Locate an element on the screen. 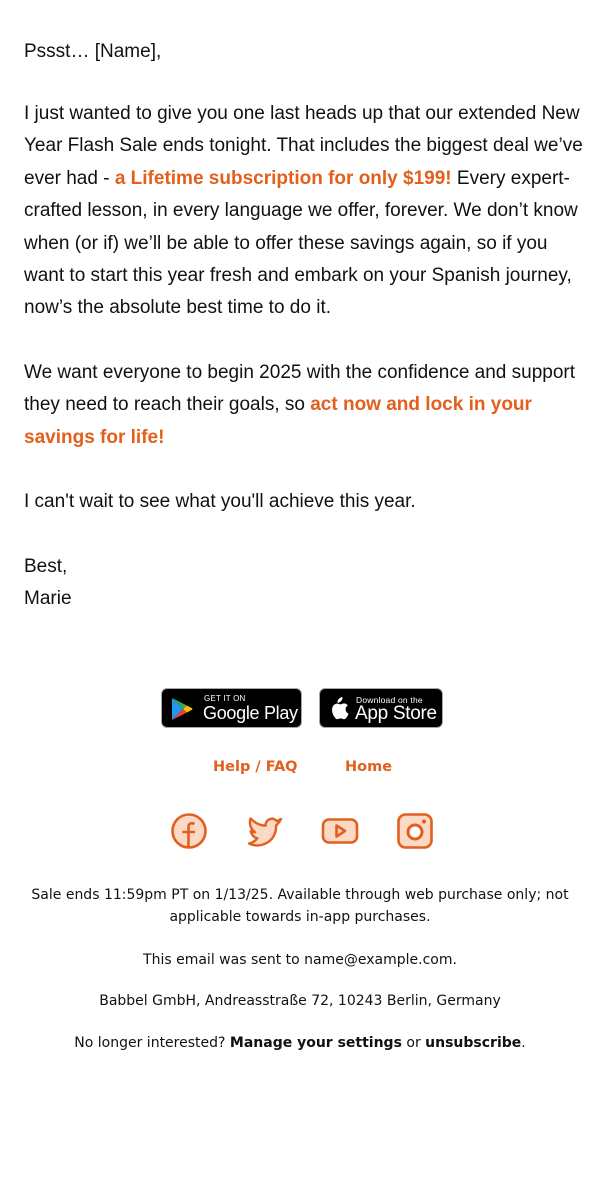  facebook-link is located at coordinates (189, 831).